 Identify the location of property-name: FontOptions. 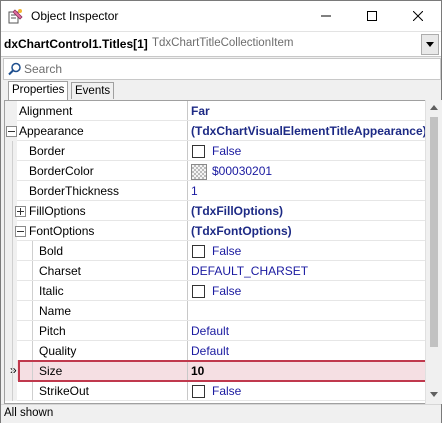
(62, 231).